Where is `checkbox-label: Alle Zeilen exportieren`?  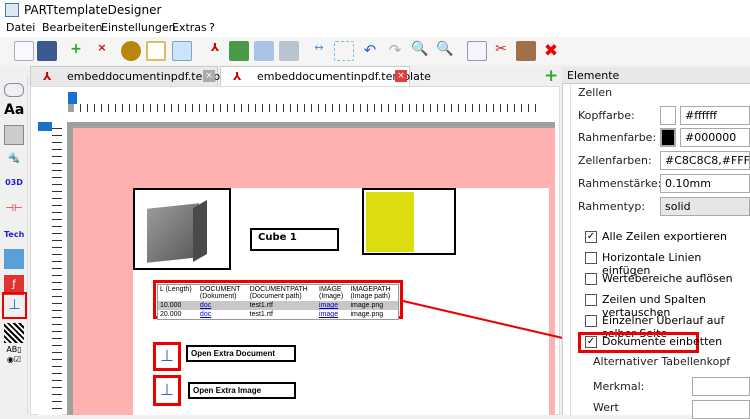
checkbox-label: Alle Zeilen exportieren is located at coordinates (665, 236).